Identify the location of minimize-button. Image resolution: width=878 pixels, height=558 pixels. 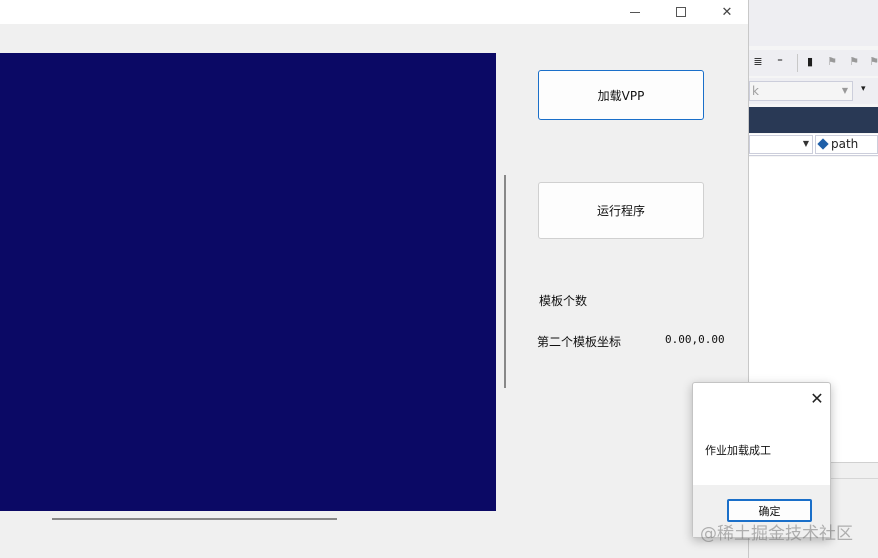
(635, 12).